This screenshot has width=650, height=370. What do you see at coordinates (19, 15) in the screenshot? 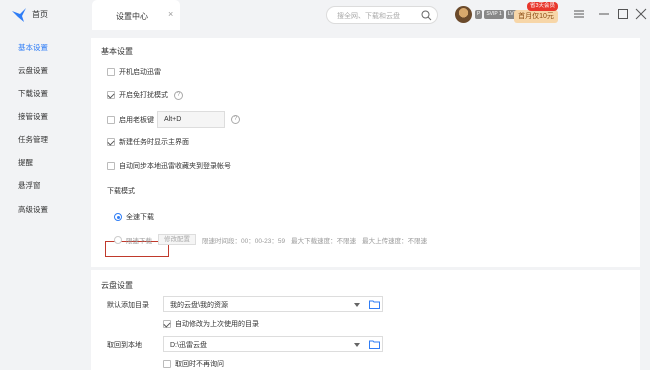
I see `xunlei-bird-logo` at bounding box center [19, 15].